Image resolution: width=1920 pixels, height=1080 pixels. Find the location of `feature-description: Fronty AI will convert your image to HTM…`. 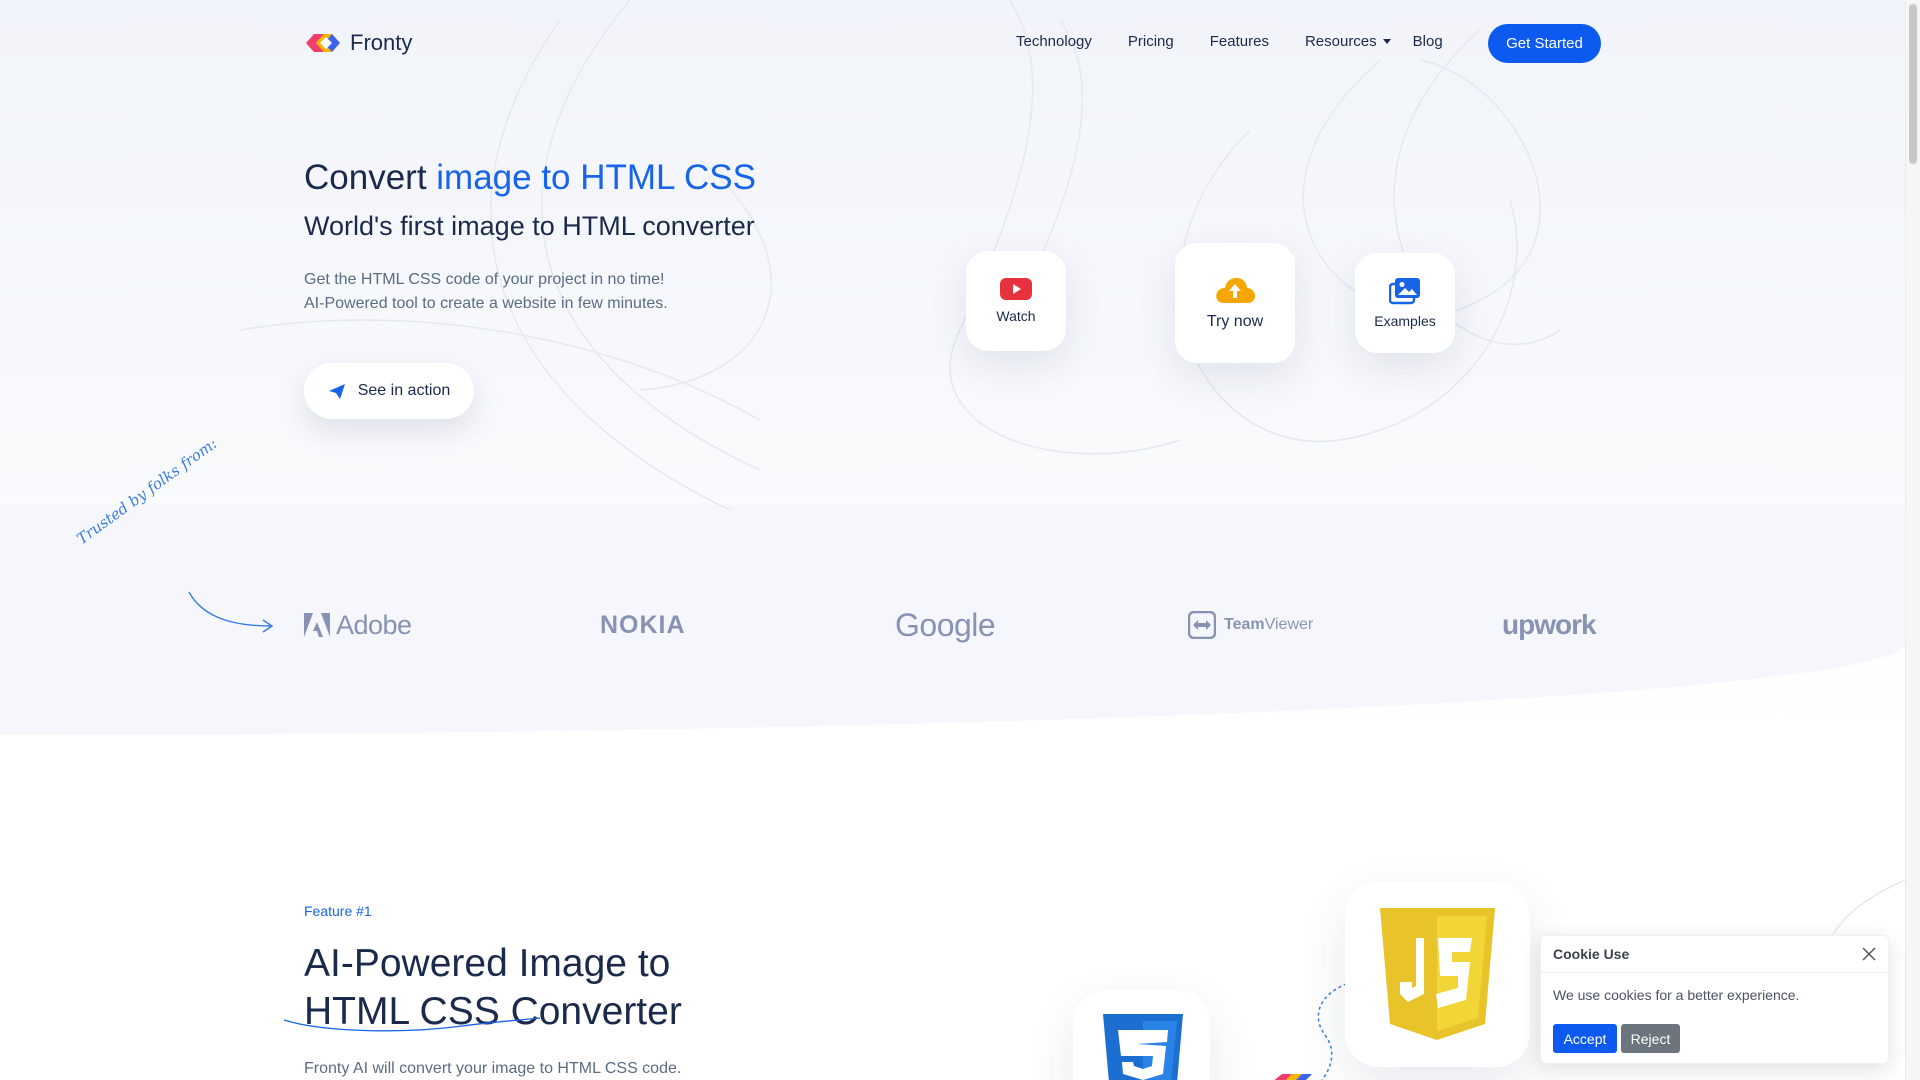

feature-description: Fronty AI will convert your image to HTM… is located at coordinates (493, 1068).